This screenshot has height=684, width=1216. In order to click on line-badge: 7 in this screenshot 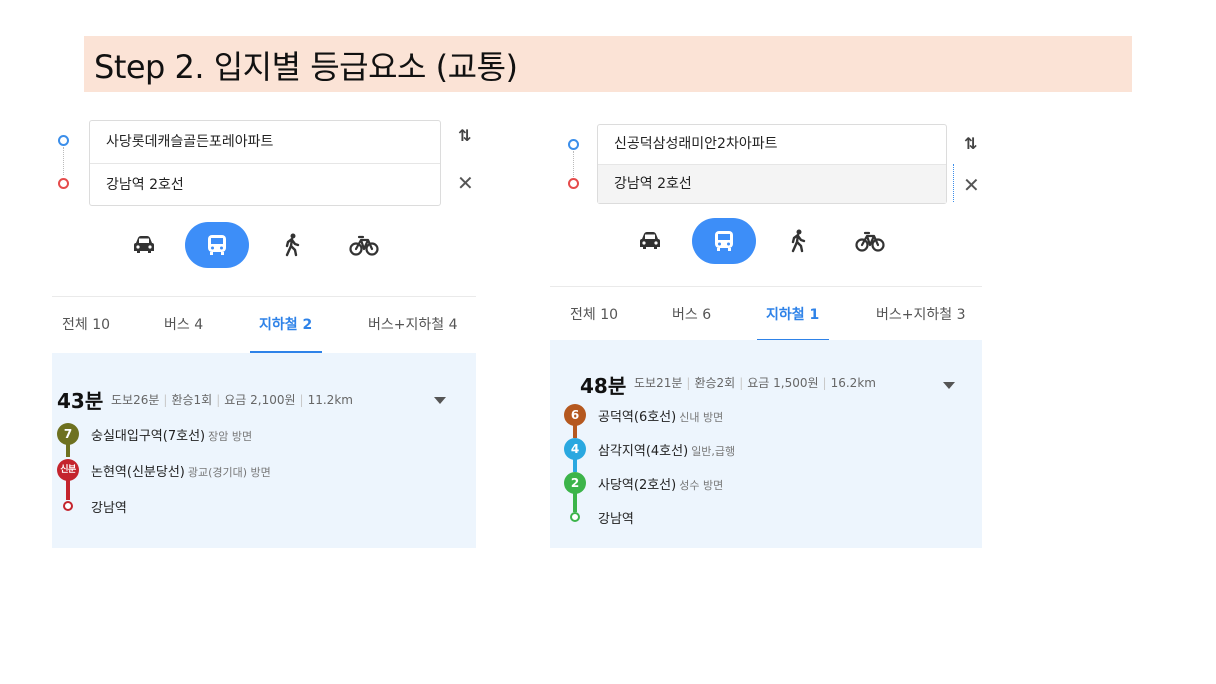, I will do `click(68, 434)`.